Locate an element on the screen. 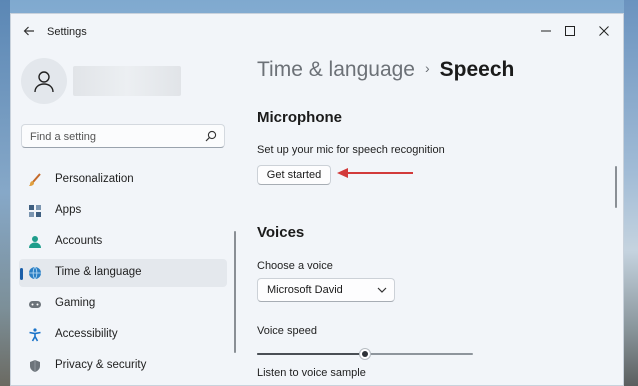  sidebar-item-apps: Apps is located at coordinates (123, 211).